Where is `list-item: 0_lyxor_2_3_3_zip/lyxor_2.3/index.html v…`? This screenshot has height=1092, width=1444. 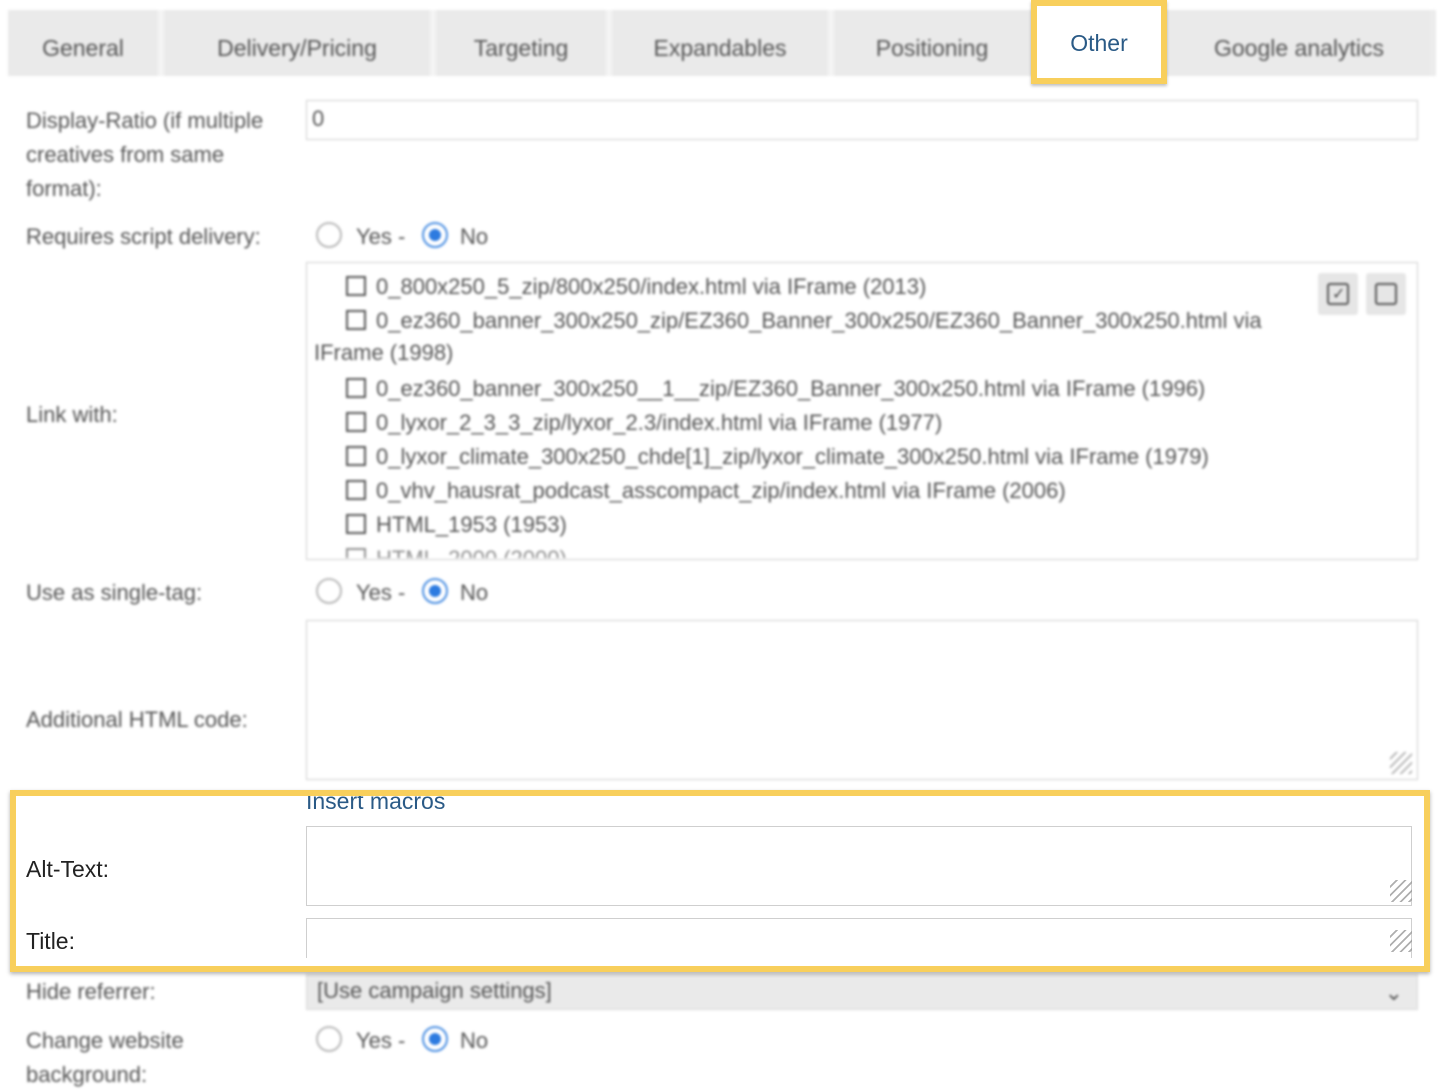
list-item: 0_lyxor_2_3_3_zip/lyxor_2.3/index.html v… is located at coordinates (644, 423).